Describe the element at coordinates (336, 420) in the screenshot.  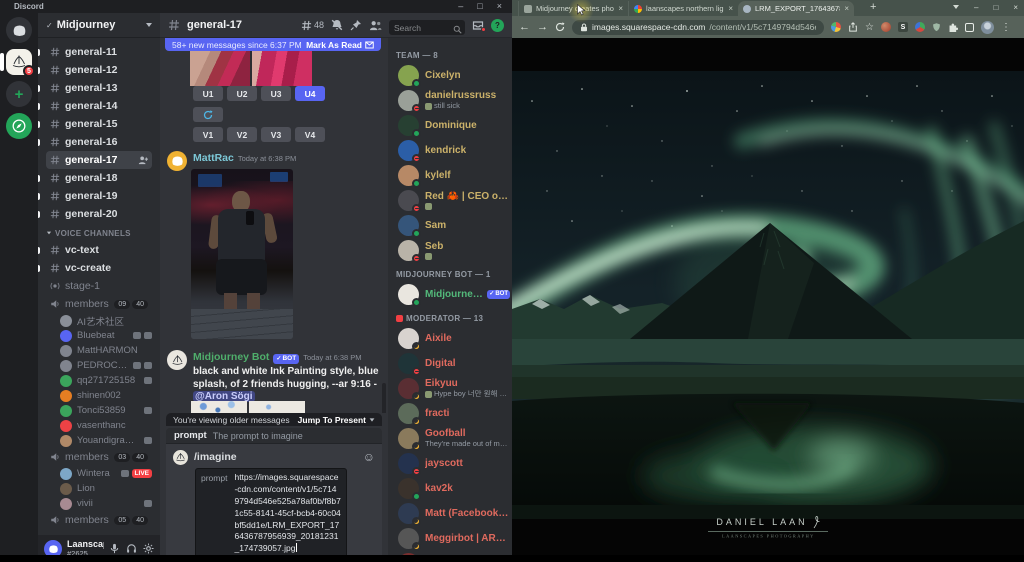
I see `jump-to-present-button: Jump To Present` at that location.